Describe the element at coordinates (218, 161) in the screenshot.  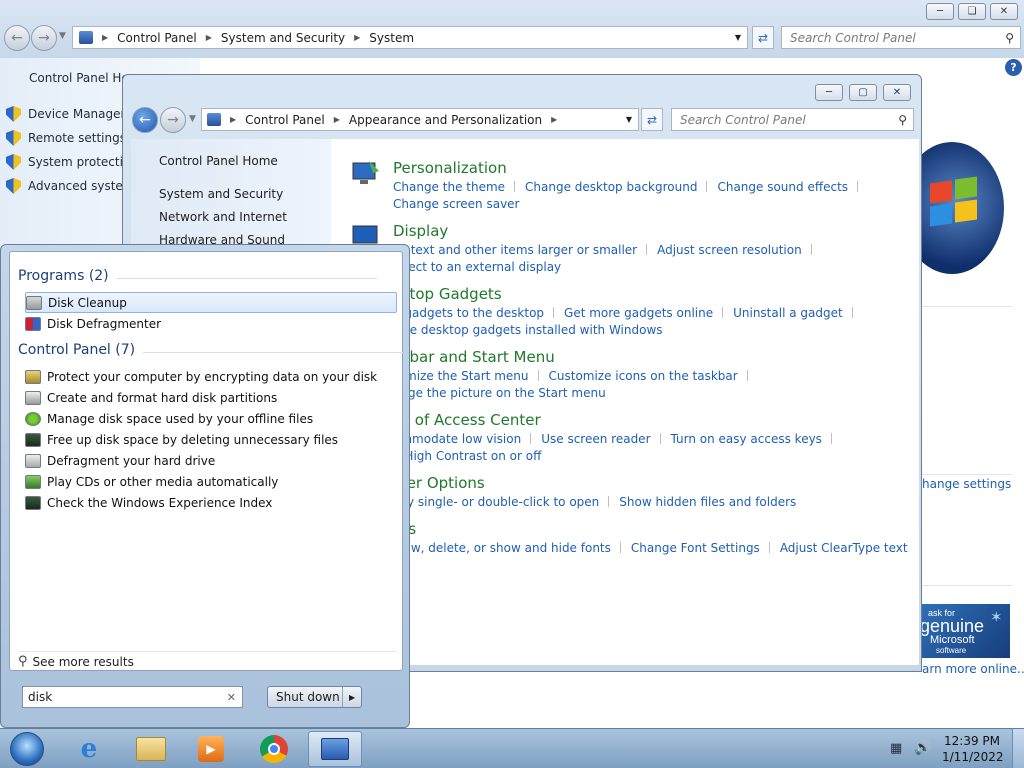
I see `nav-control-panel-home: Control Panel Home` at that location.